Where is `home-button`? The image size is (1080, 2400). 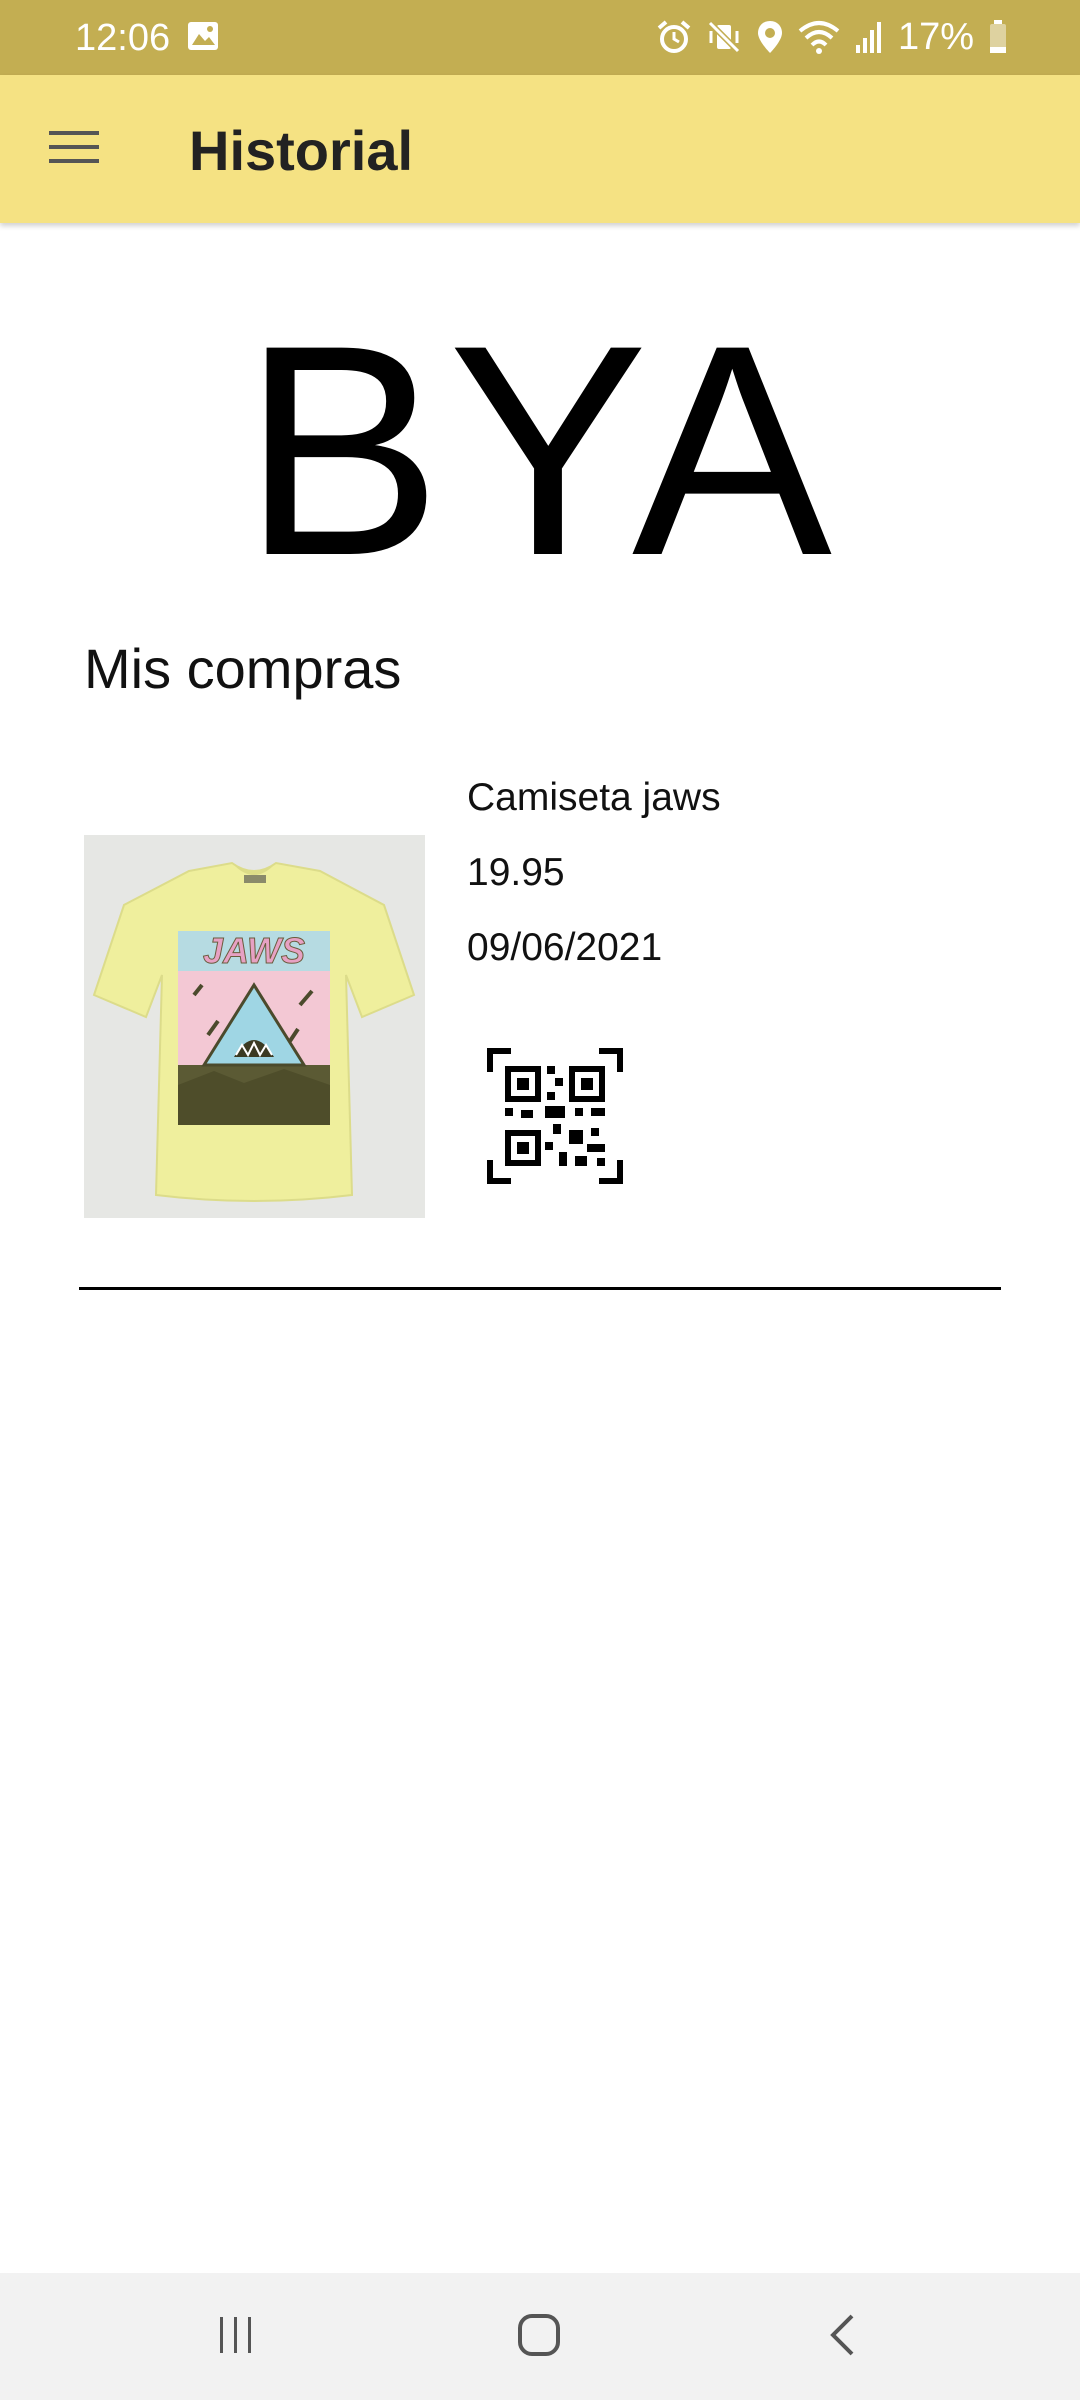 home-button is located at coordinates (539, 2337).